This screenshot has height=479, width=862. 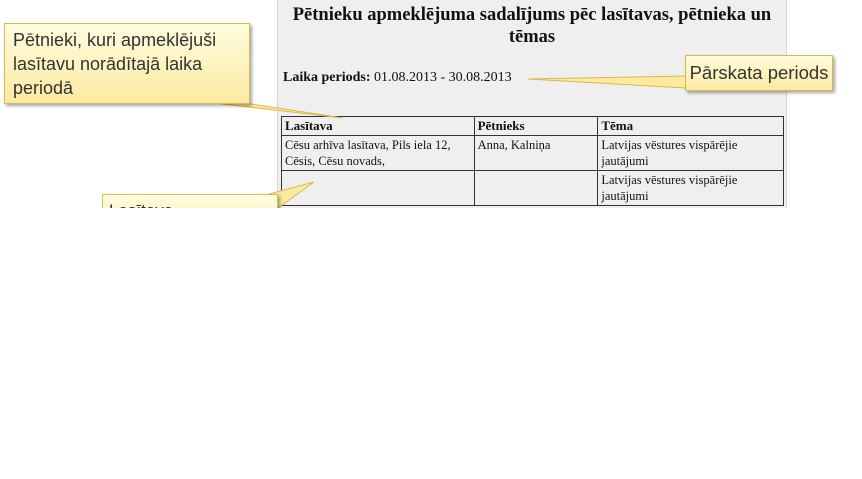 I want to click on callout-reading-room: Lasītava, so click(x=190, y=201).